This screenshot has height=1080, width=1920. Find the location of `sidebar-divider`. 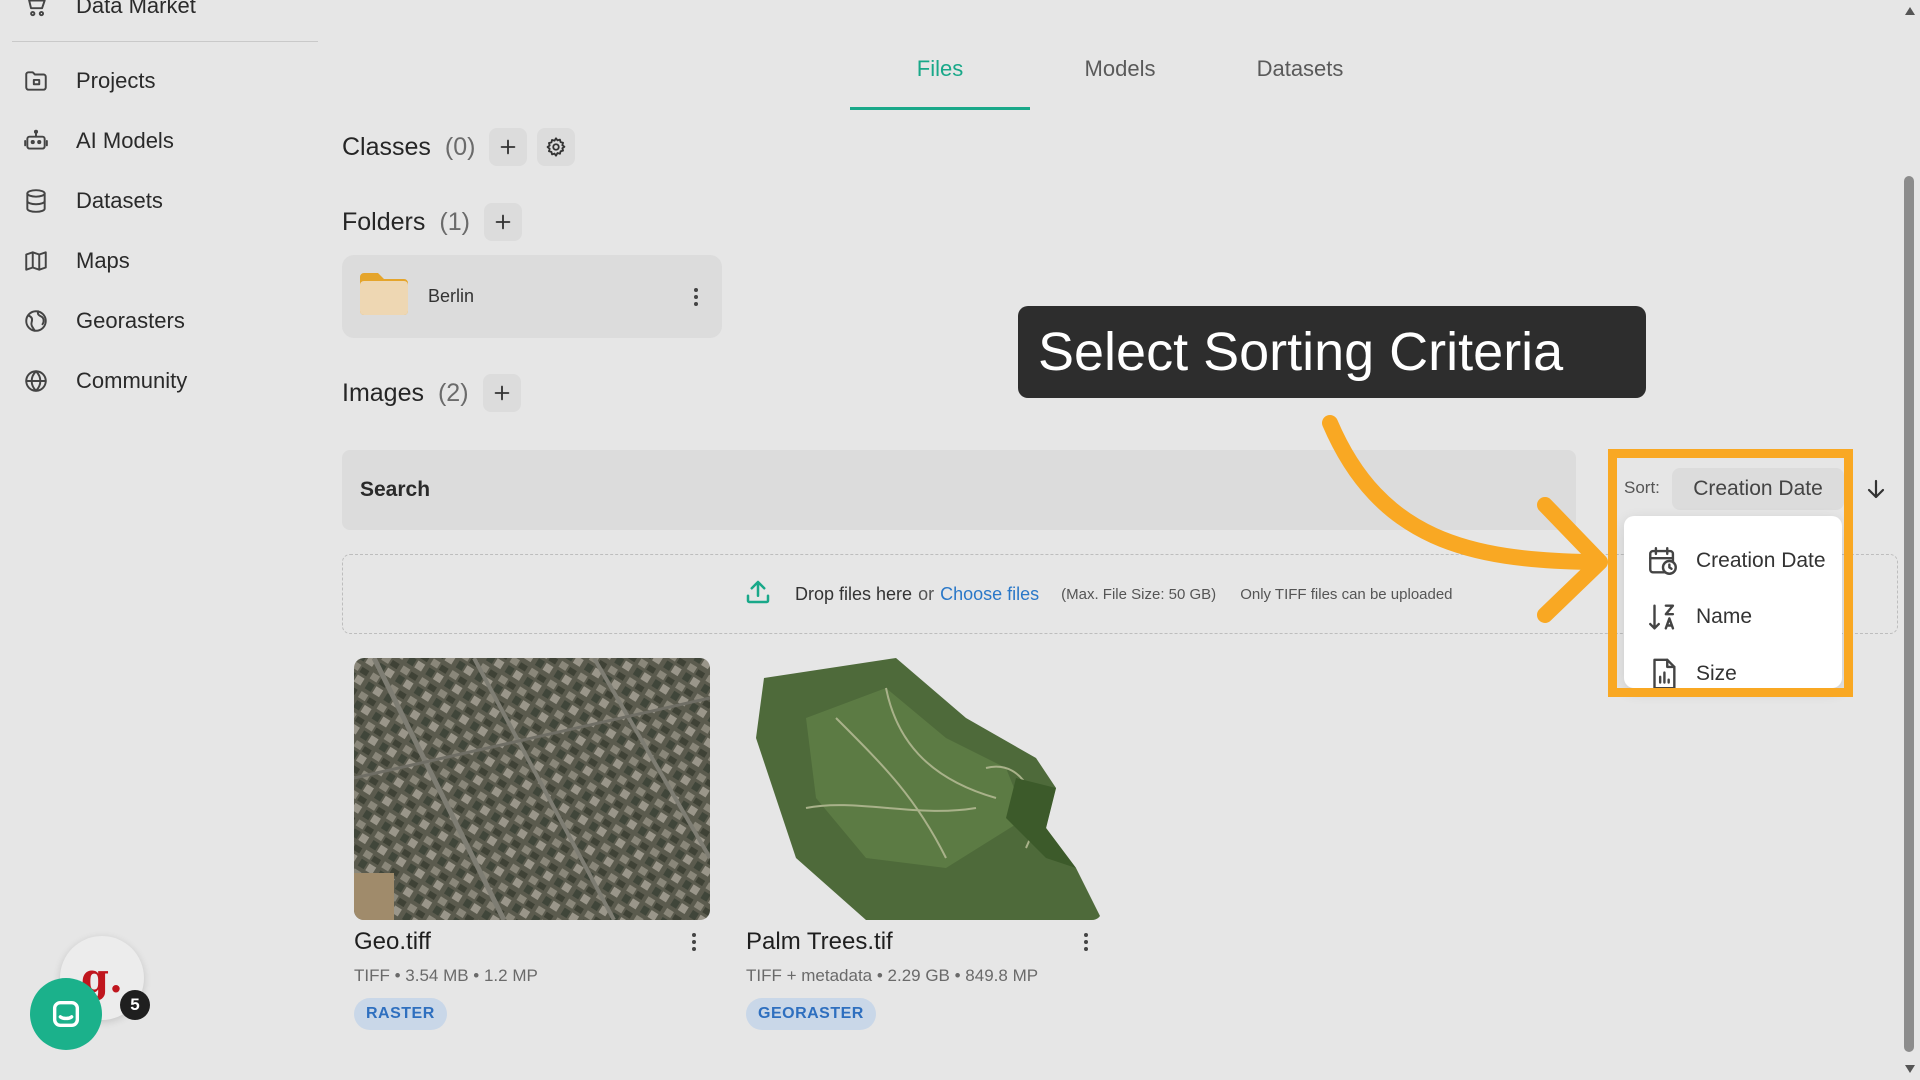

sidebar-divider is located at coordinates (165, 41).